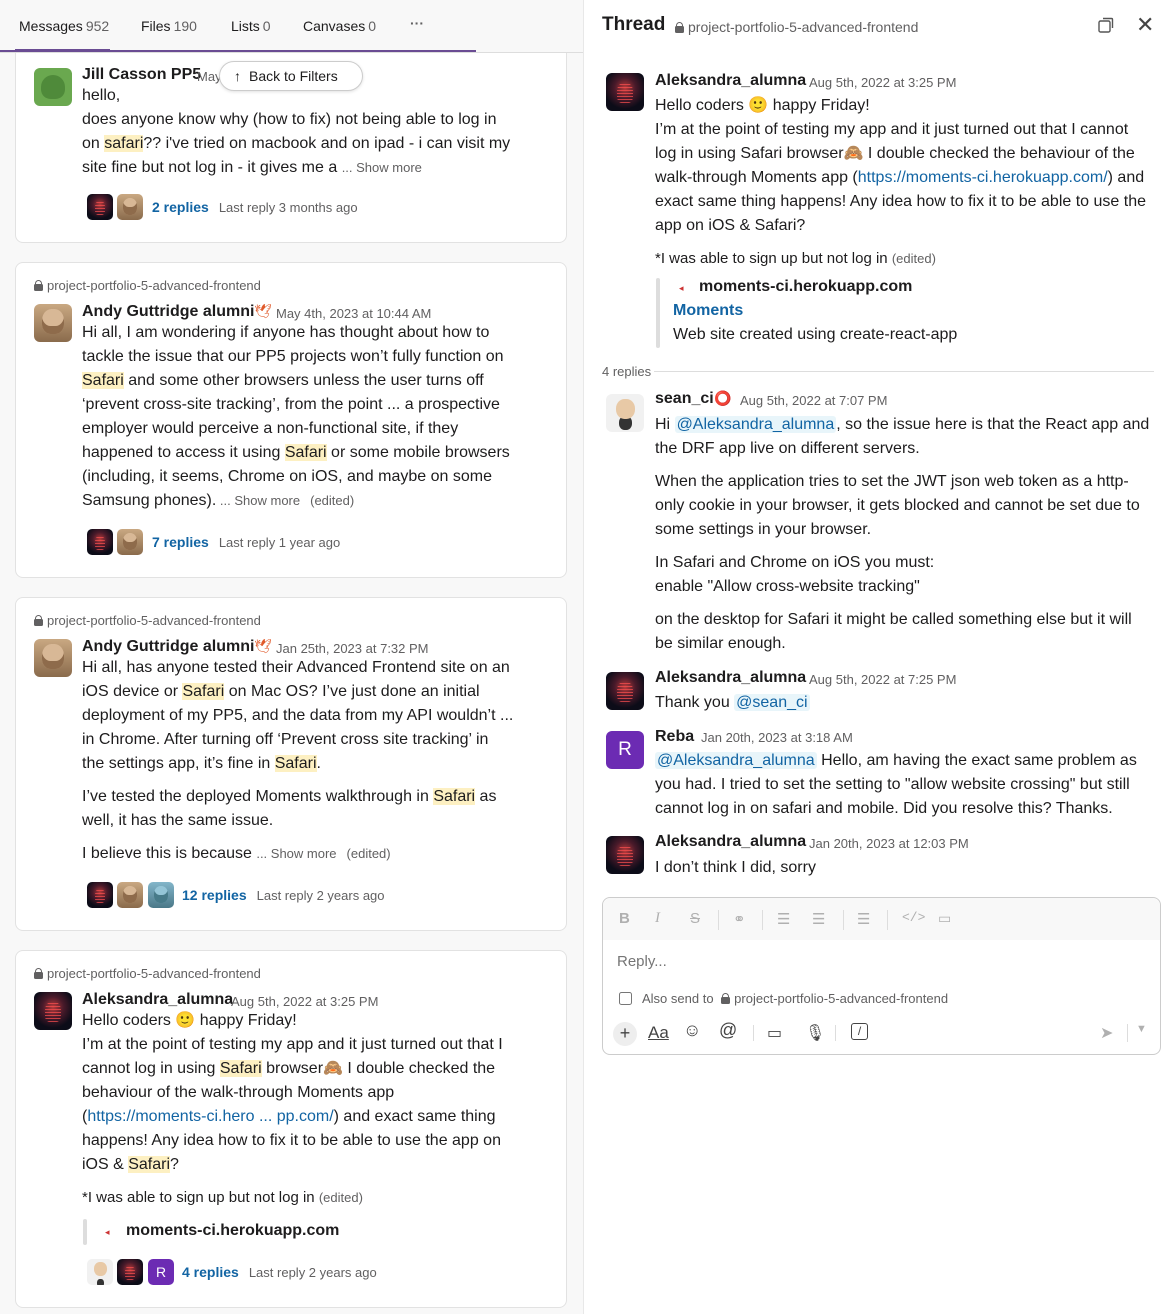 This screenshot has height=1314, width=1171. I want to click on thread-channel: project-portfolio-5-advanced-frontend, so click(796, 27).